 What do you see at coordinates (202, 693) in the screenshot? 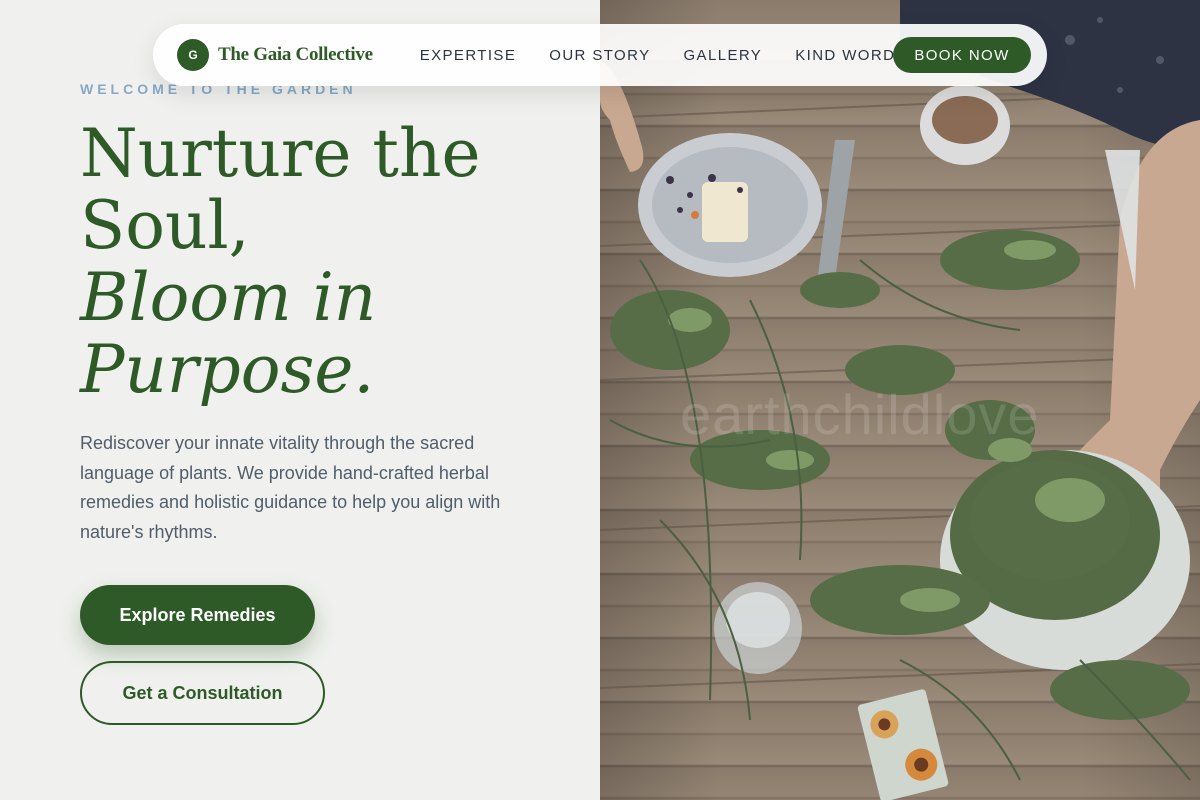
I see `get-consultation-button: Get a Consultation` at bounding box center [202, 693].